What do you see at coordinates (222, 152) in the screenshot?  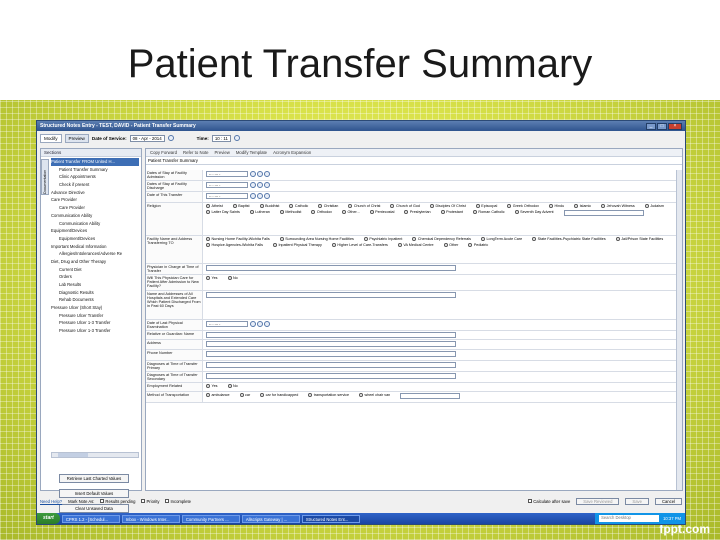 I see `preview-button: Preview` at bounding box center [222, 152].